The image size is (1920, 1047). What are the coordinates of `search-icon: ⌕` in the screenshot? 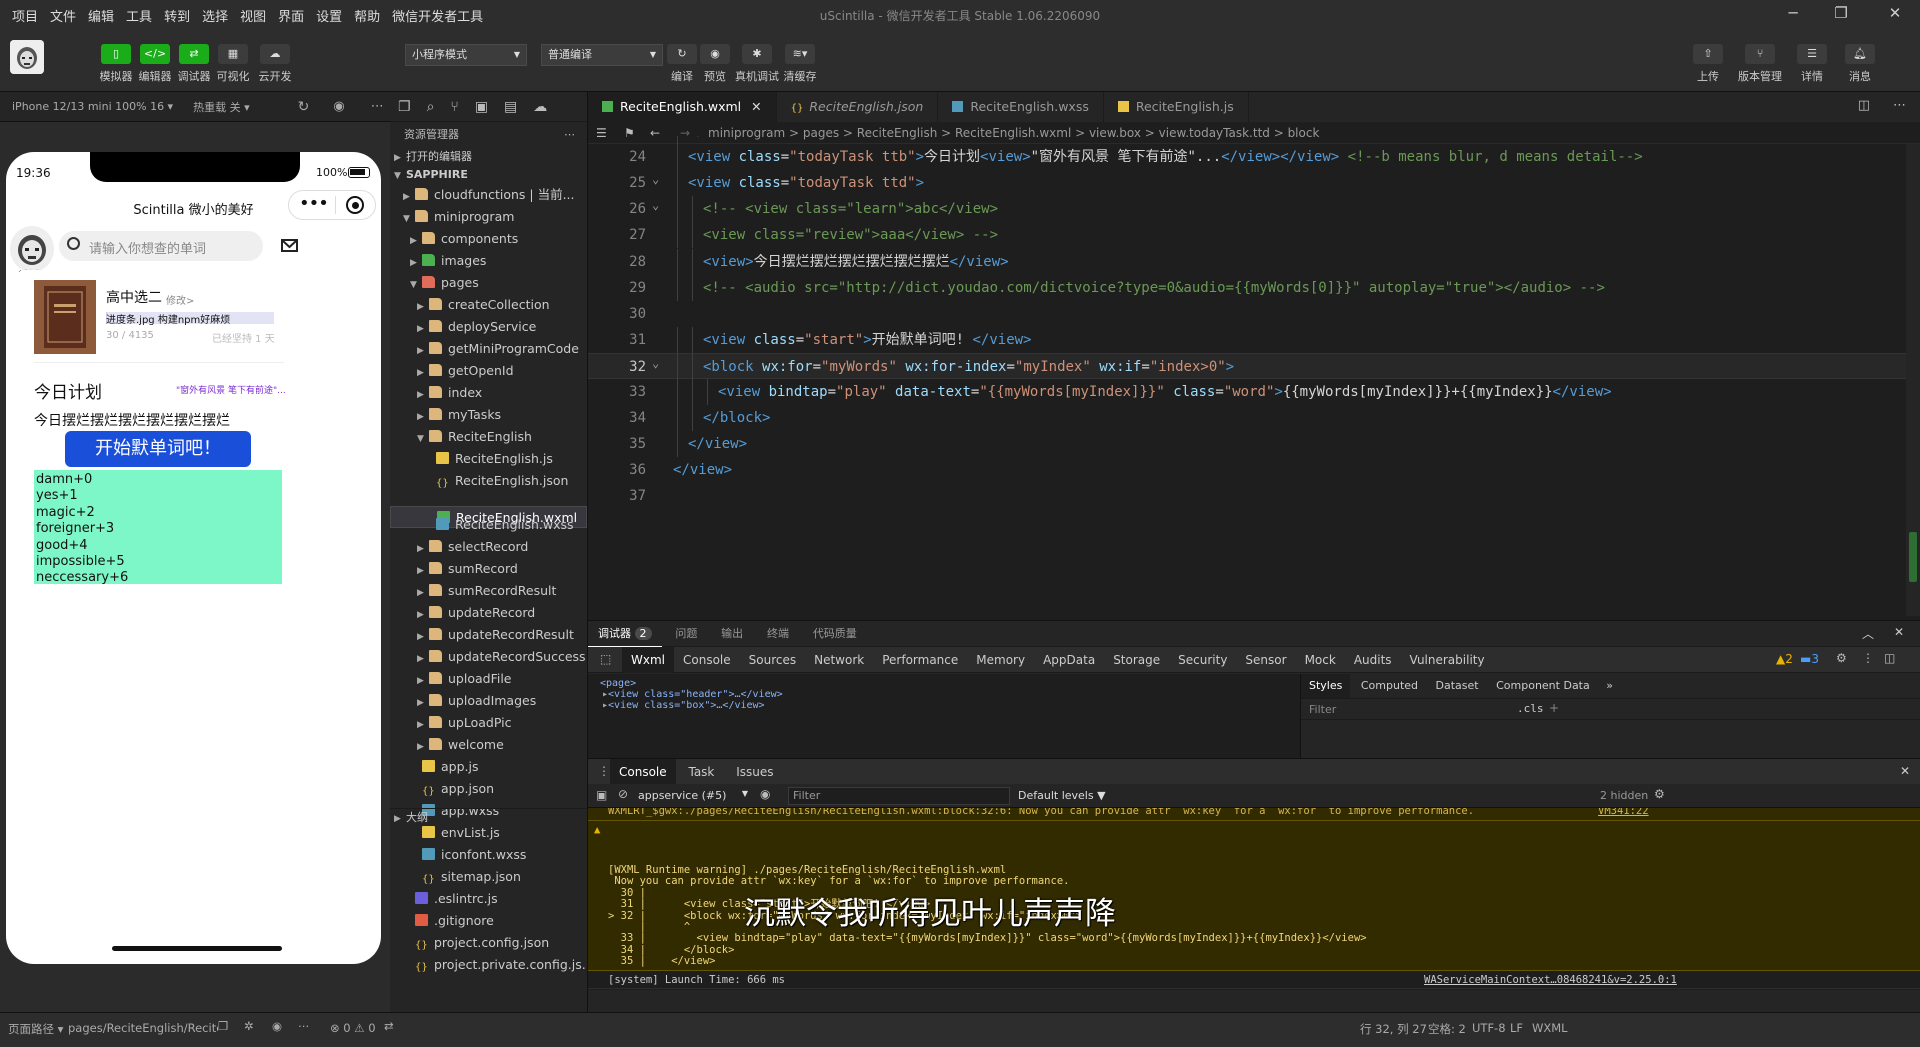 It's located at (431, 107).